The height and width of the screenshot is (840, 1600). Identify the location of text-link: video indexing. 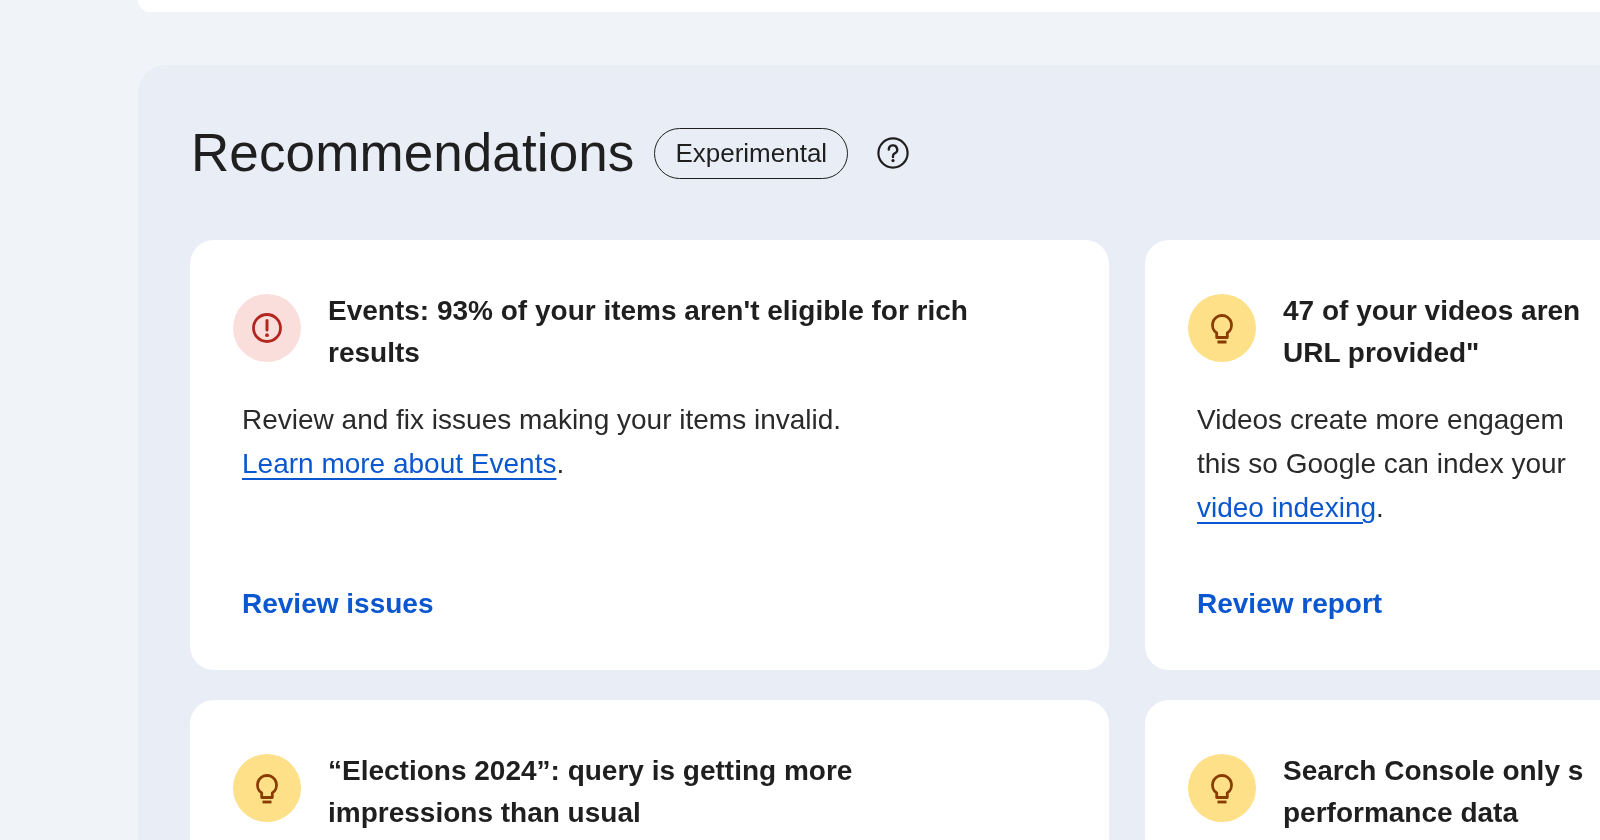
(1287, 507).